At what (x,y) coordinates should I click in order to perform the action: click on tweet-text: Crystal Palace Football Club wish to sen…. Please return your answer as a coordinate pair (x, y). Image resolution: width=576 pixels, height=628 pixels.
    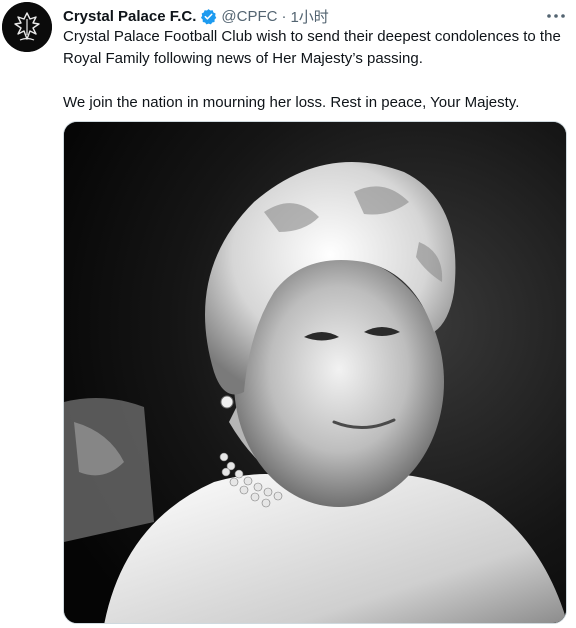
    Looking at the image, I should click on (315, 70).